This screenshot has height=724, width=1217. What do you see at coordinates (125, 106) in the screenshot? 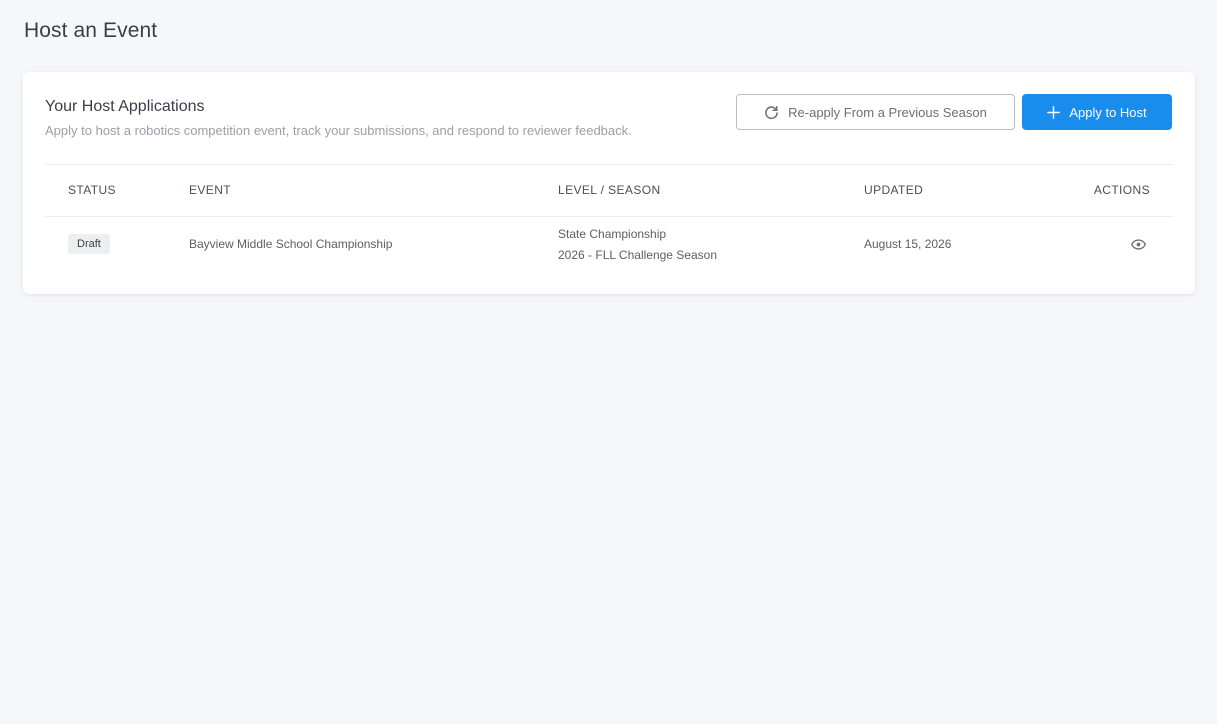
I see `card-title: Your Host Applications` at bounding box center [125, 106].